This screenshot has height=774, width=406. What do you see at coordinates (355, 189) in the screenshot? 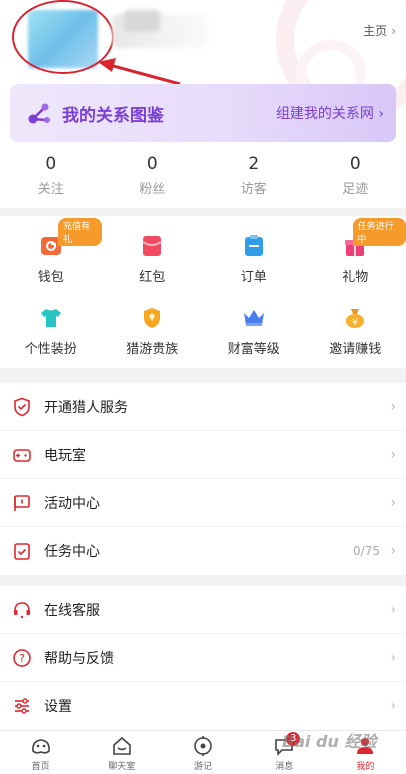
I see `stat-label: 足迹` at bounding box center [355, 189].